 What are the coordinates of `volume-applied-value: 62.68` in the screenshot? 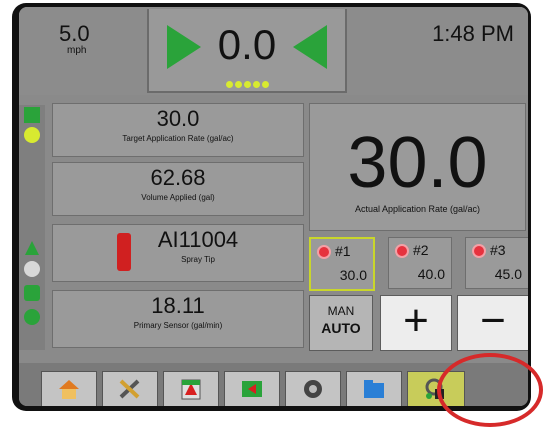 It's located at (178, 177).